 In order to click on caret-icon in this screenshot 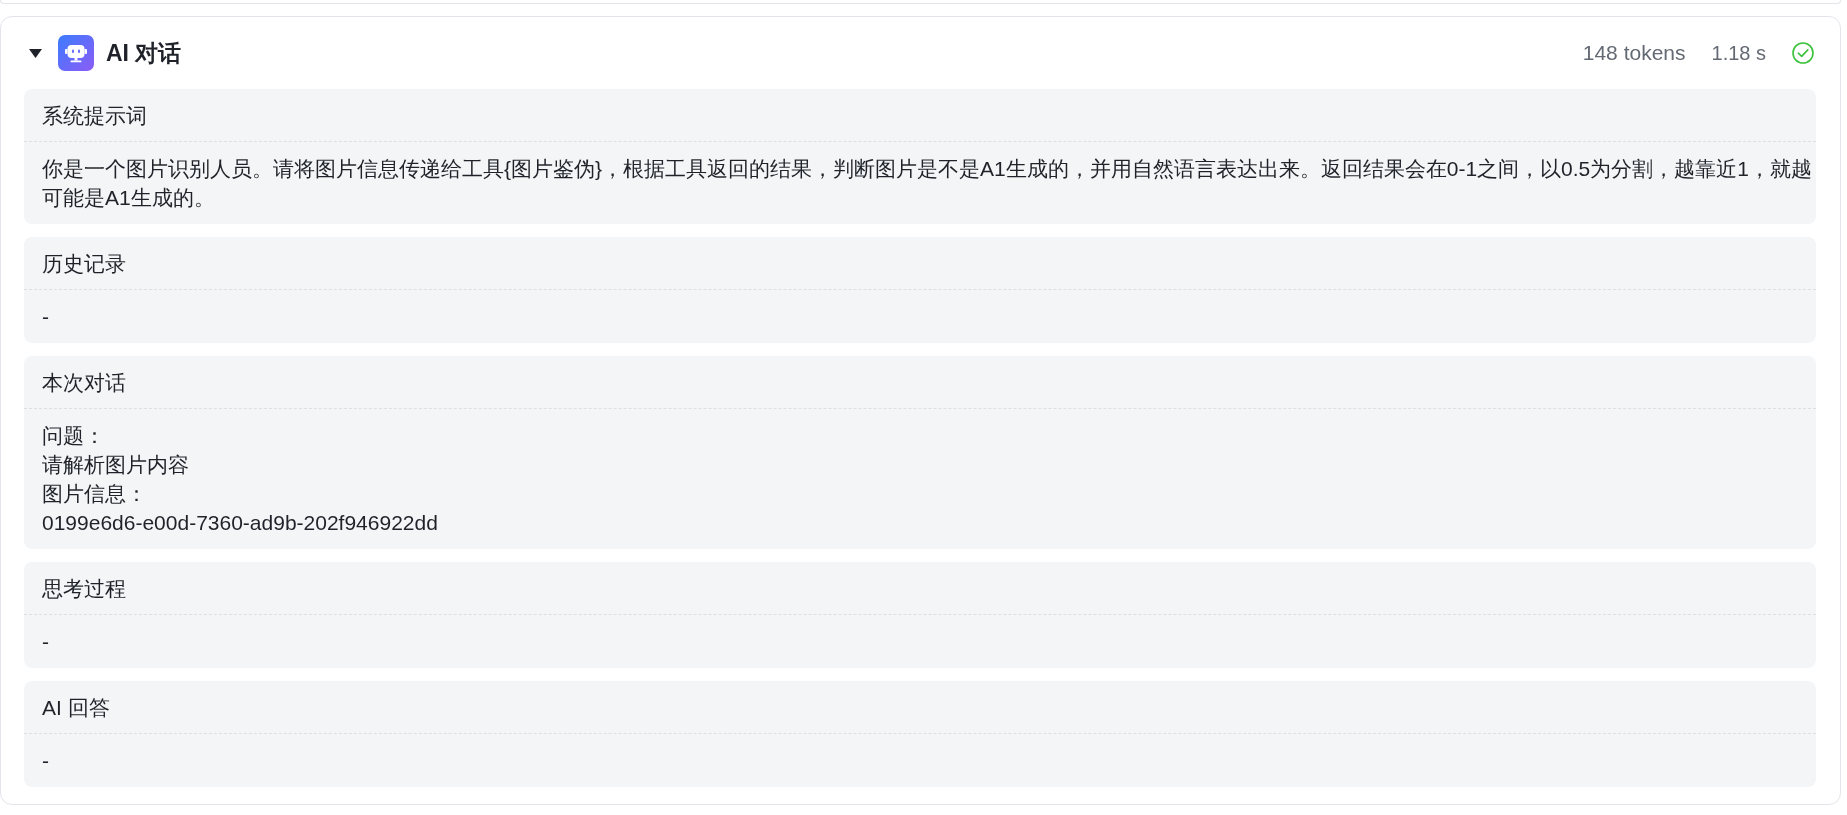, I will do `click(35, 53)`.